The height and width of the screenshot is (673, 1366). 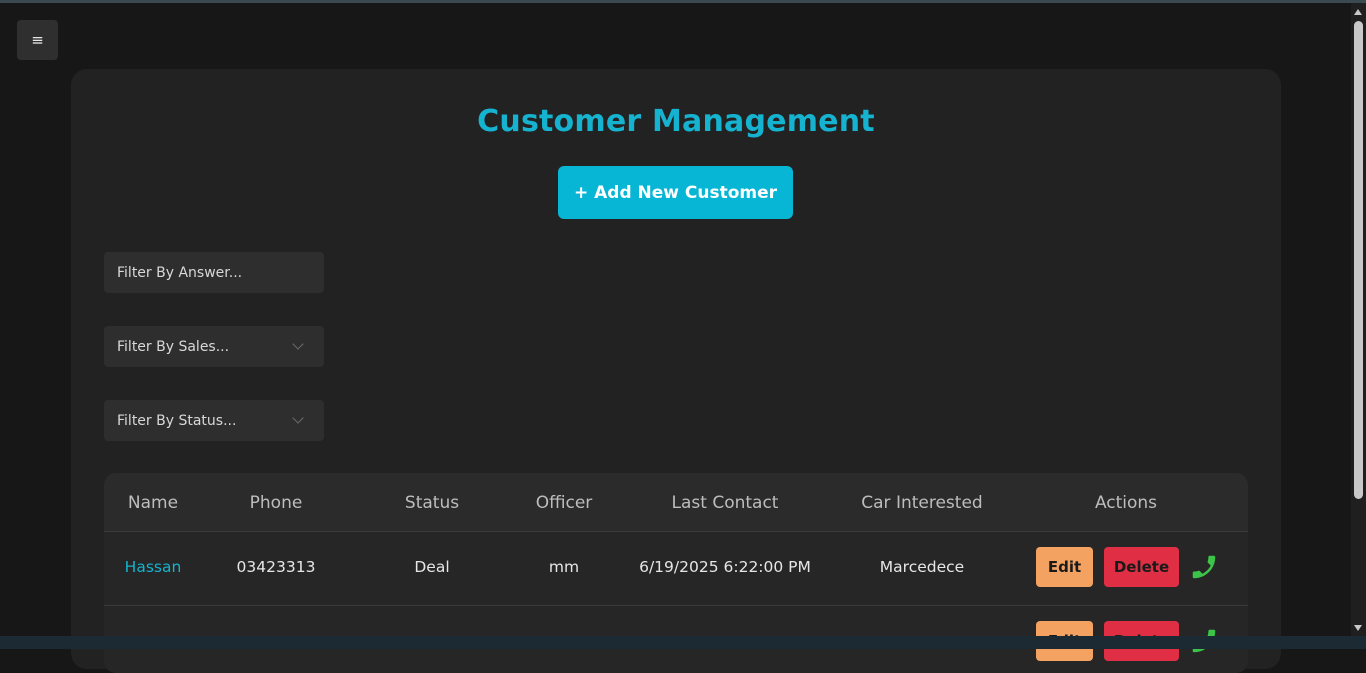 What do you see at coordinates (276, 567) in the screenshot?
I see `customer-phone: 03423313` at bounding box center [276, 567].